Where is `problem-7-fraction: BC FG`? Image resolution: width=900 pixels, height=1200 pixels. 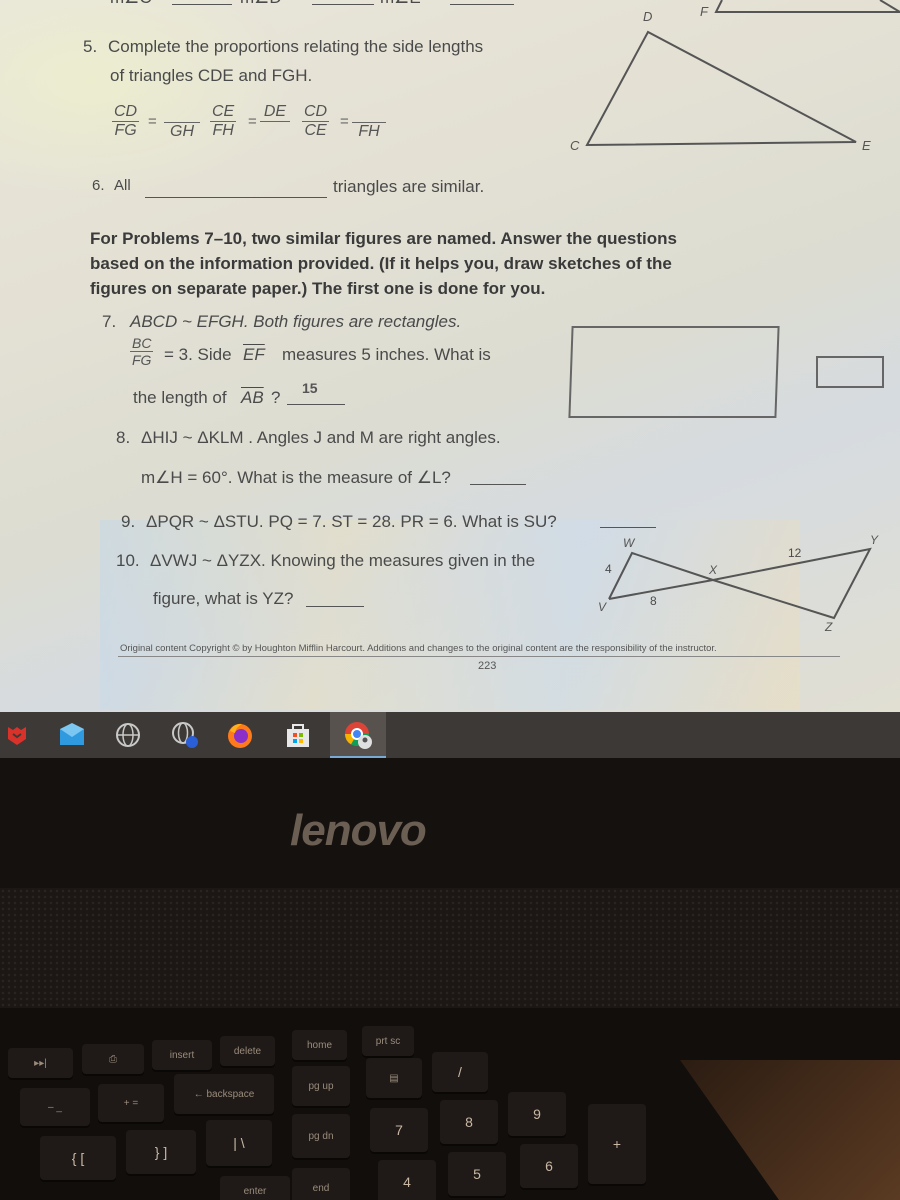
problem-7-fraction: BC FG is located at coordinates (142, 351).